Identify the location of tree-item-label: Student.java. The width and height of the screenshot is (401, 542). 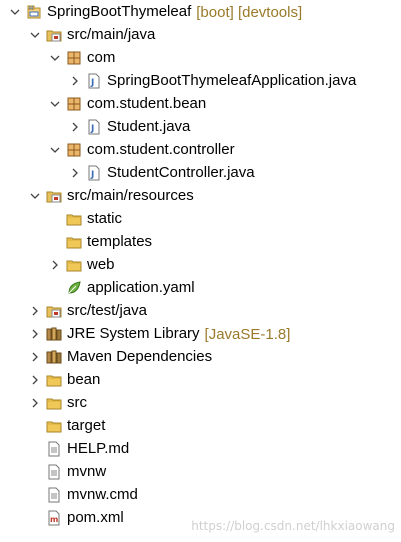
(149, 126).